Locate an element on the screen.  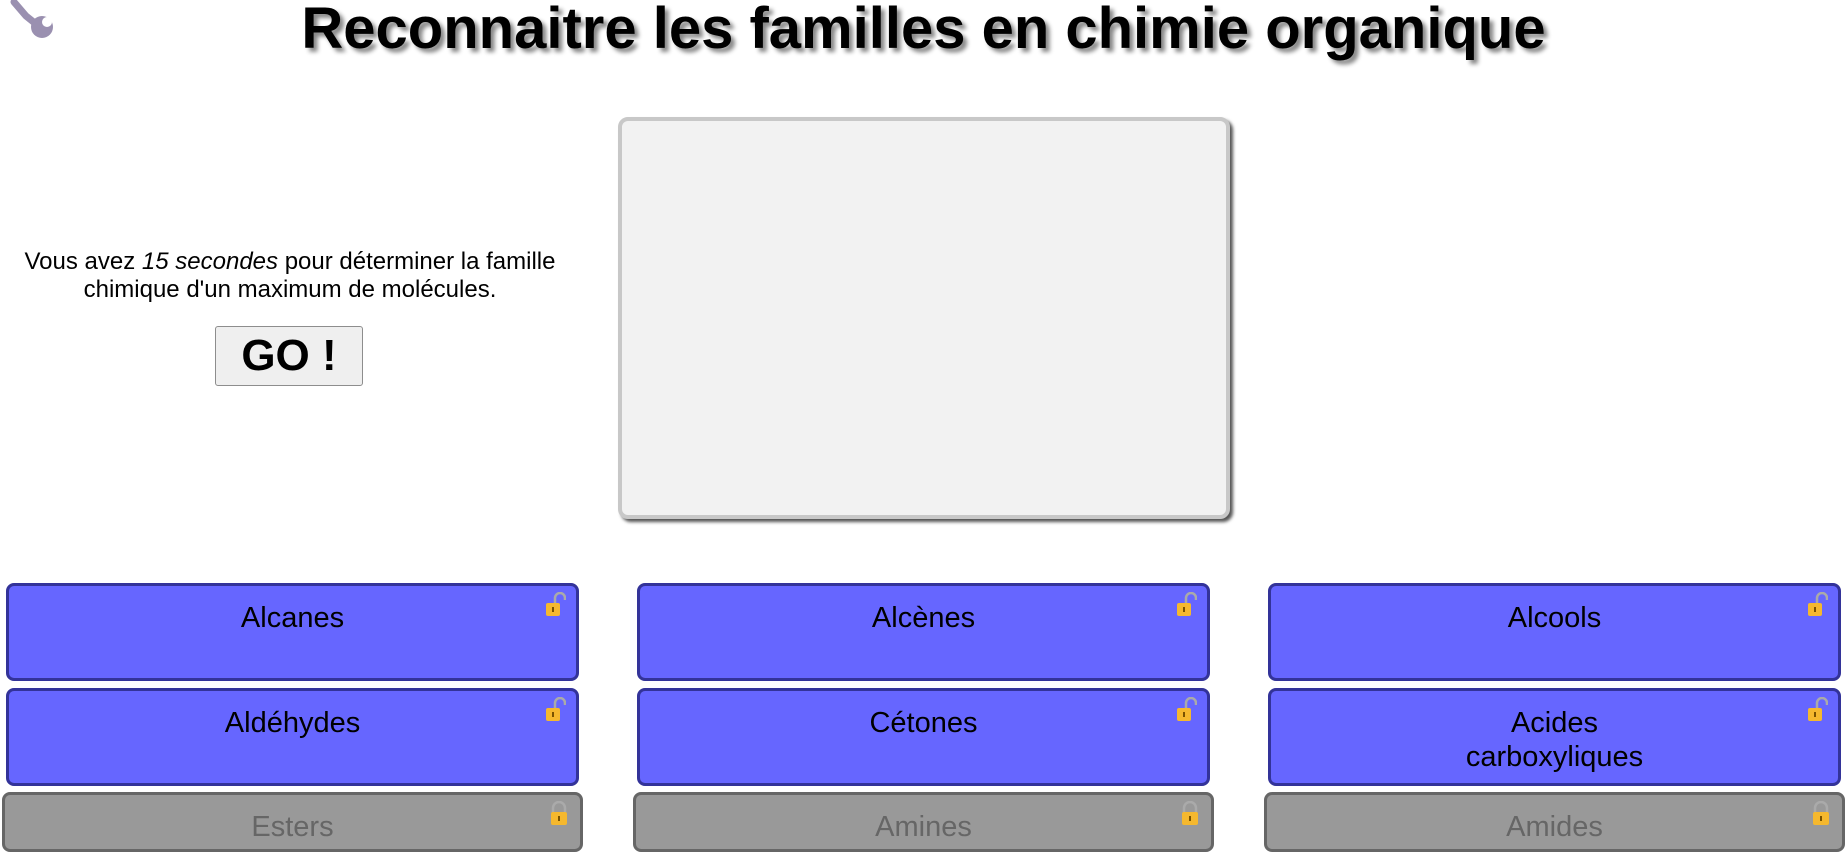
family-label: Acides carboxyliques is located at coordinates (1554, 740).